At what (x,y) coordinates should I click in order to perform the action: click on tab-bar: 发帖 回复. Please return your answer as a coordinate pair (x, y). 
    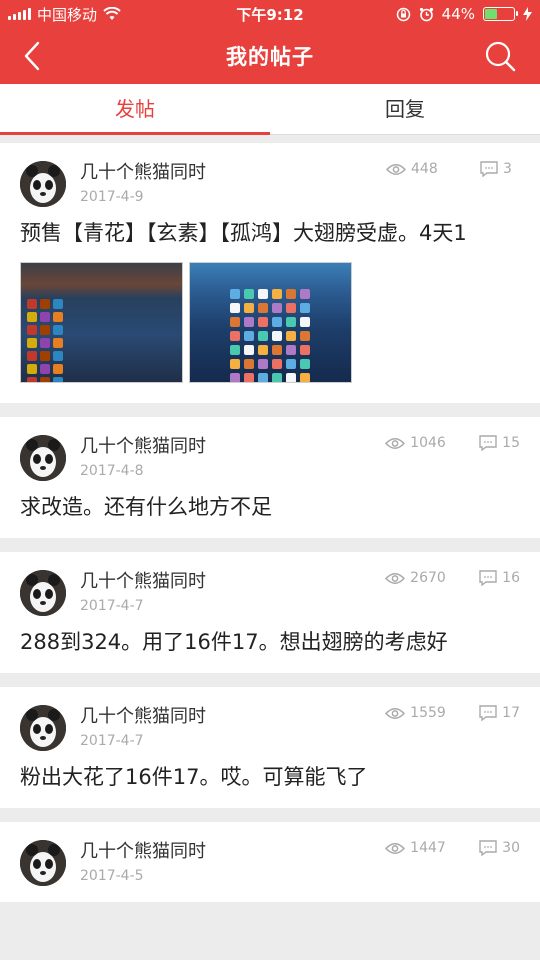
    Looking at the image, I should click on (270, 109).